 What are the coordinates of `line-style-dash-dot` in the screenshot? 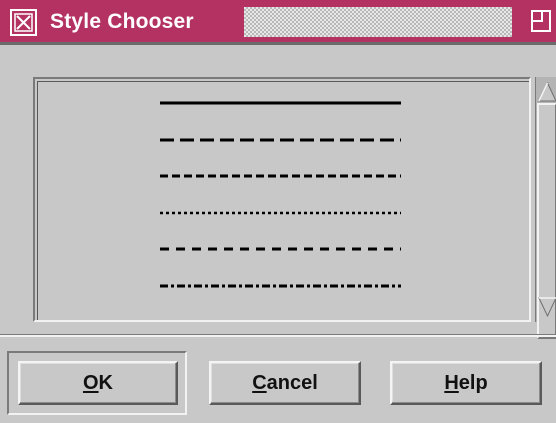 It's located at (283, 286).